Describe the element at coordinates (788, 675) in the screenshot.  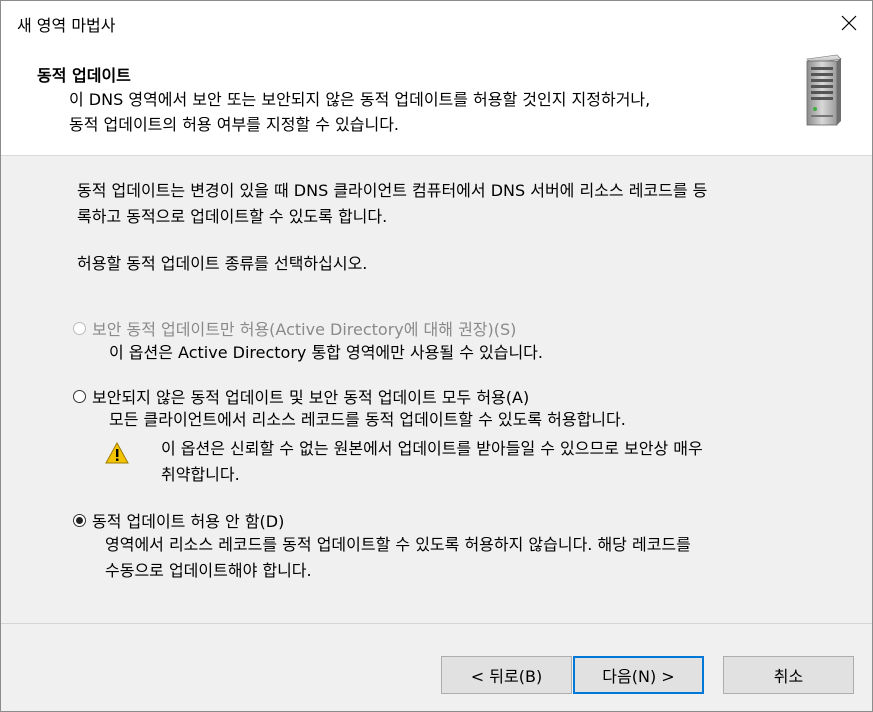
I see `cancel-button: 취소` at that location.